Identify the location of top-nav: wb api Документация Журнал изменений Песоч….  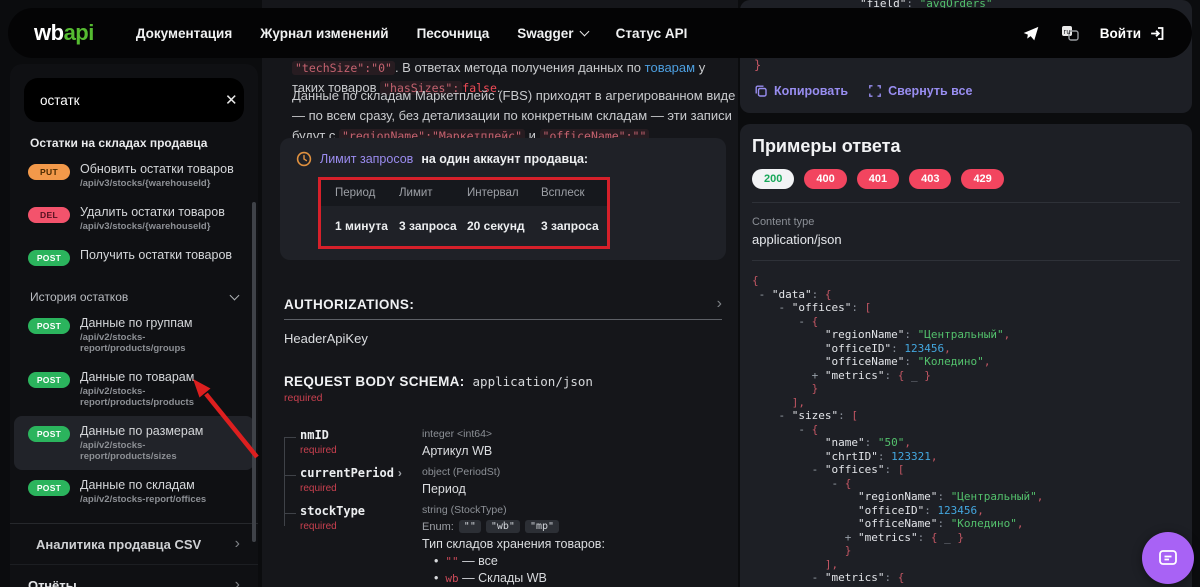
(600, 33).